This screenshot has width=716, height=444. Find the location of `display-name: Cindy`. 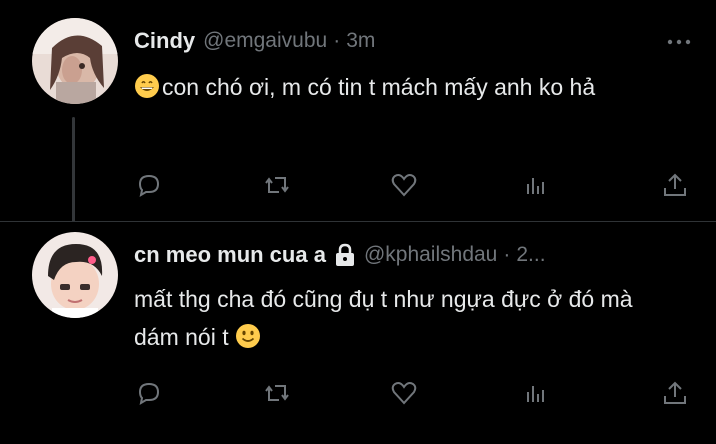

display-name: Cindy is located at coordinates (164, 41).